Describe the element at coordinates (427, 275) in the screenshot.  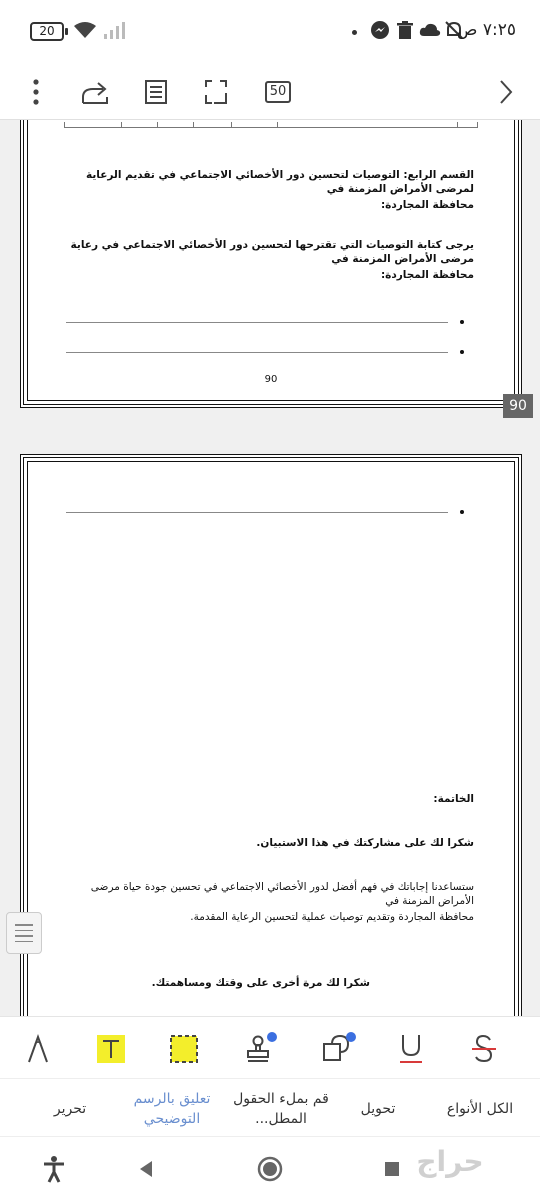
I see `request-text-cont: محافظة المجاردة:` at that location.